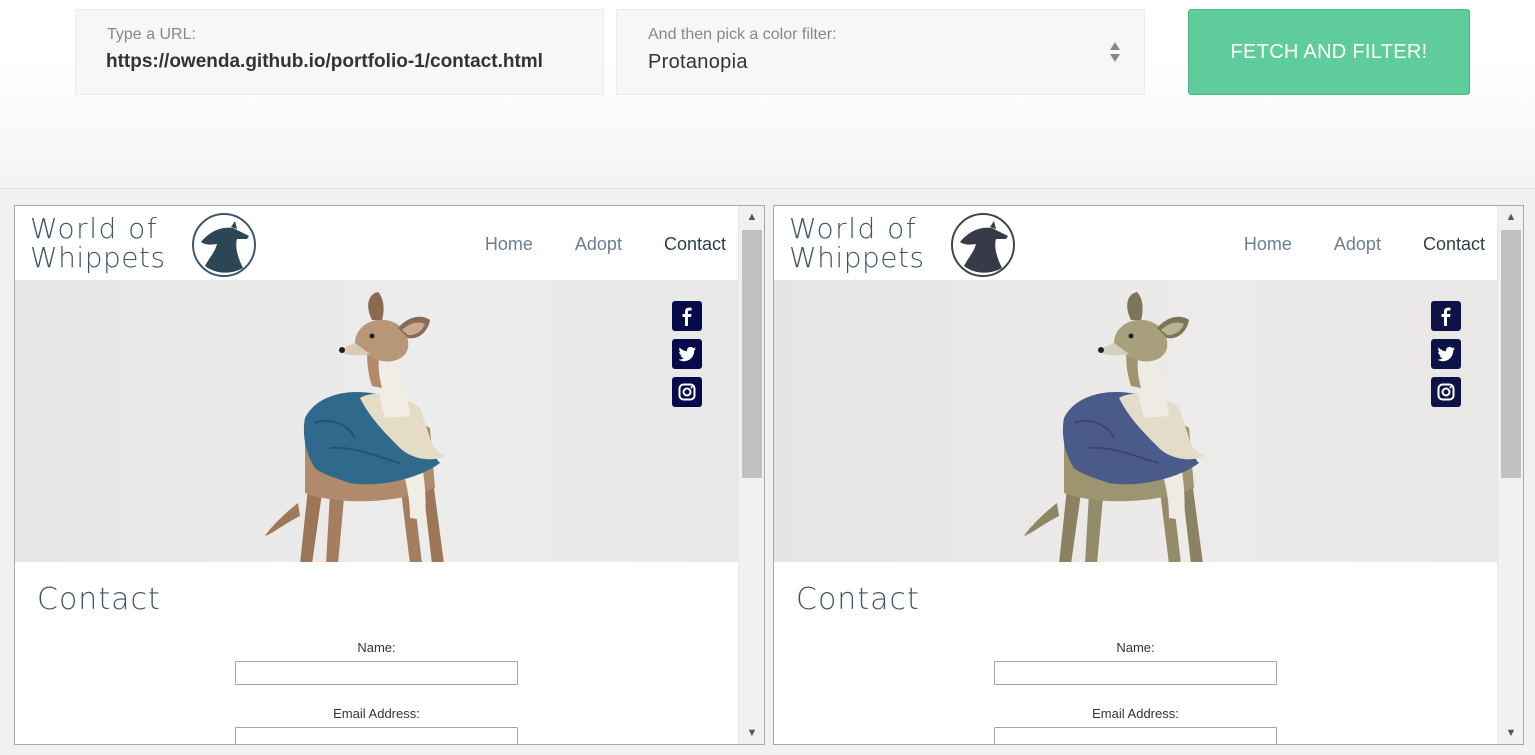  What do you see at coordinates (742, 34) in the screenshot?
I see `filter-label: And then pick a color filter:` at bounding box center [742, 34].